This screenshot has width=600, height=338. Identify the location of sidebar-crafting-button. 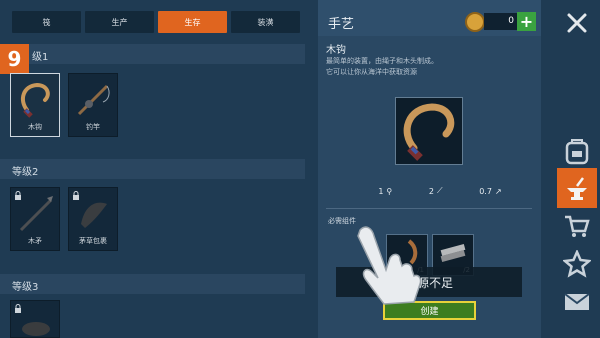
(577, 188).